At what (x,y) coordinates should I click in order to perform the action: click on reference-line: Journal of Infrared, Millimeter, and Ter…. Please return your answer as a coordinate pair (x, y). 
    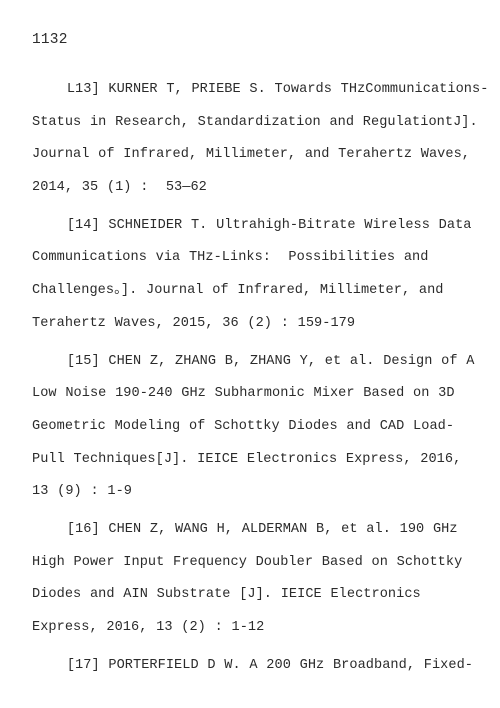
    Looking at the image, I should click on (251, 155).